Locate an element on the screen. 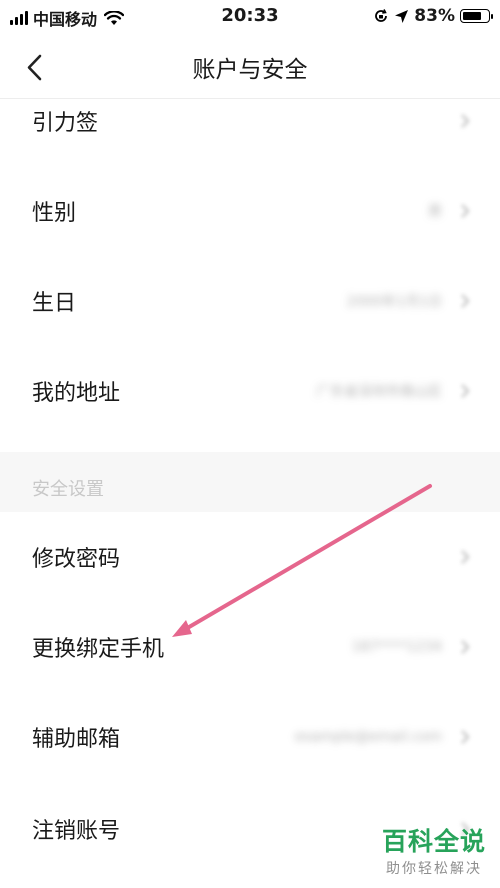  battery-icon is located at coordinates (476, 16).